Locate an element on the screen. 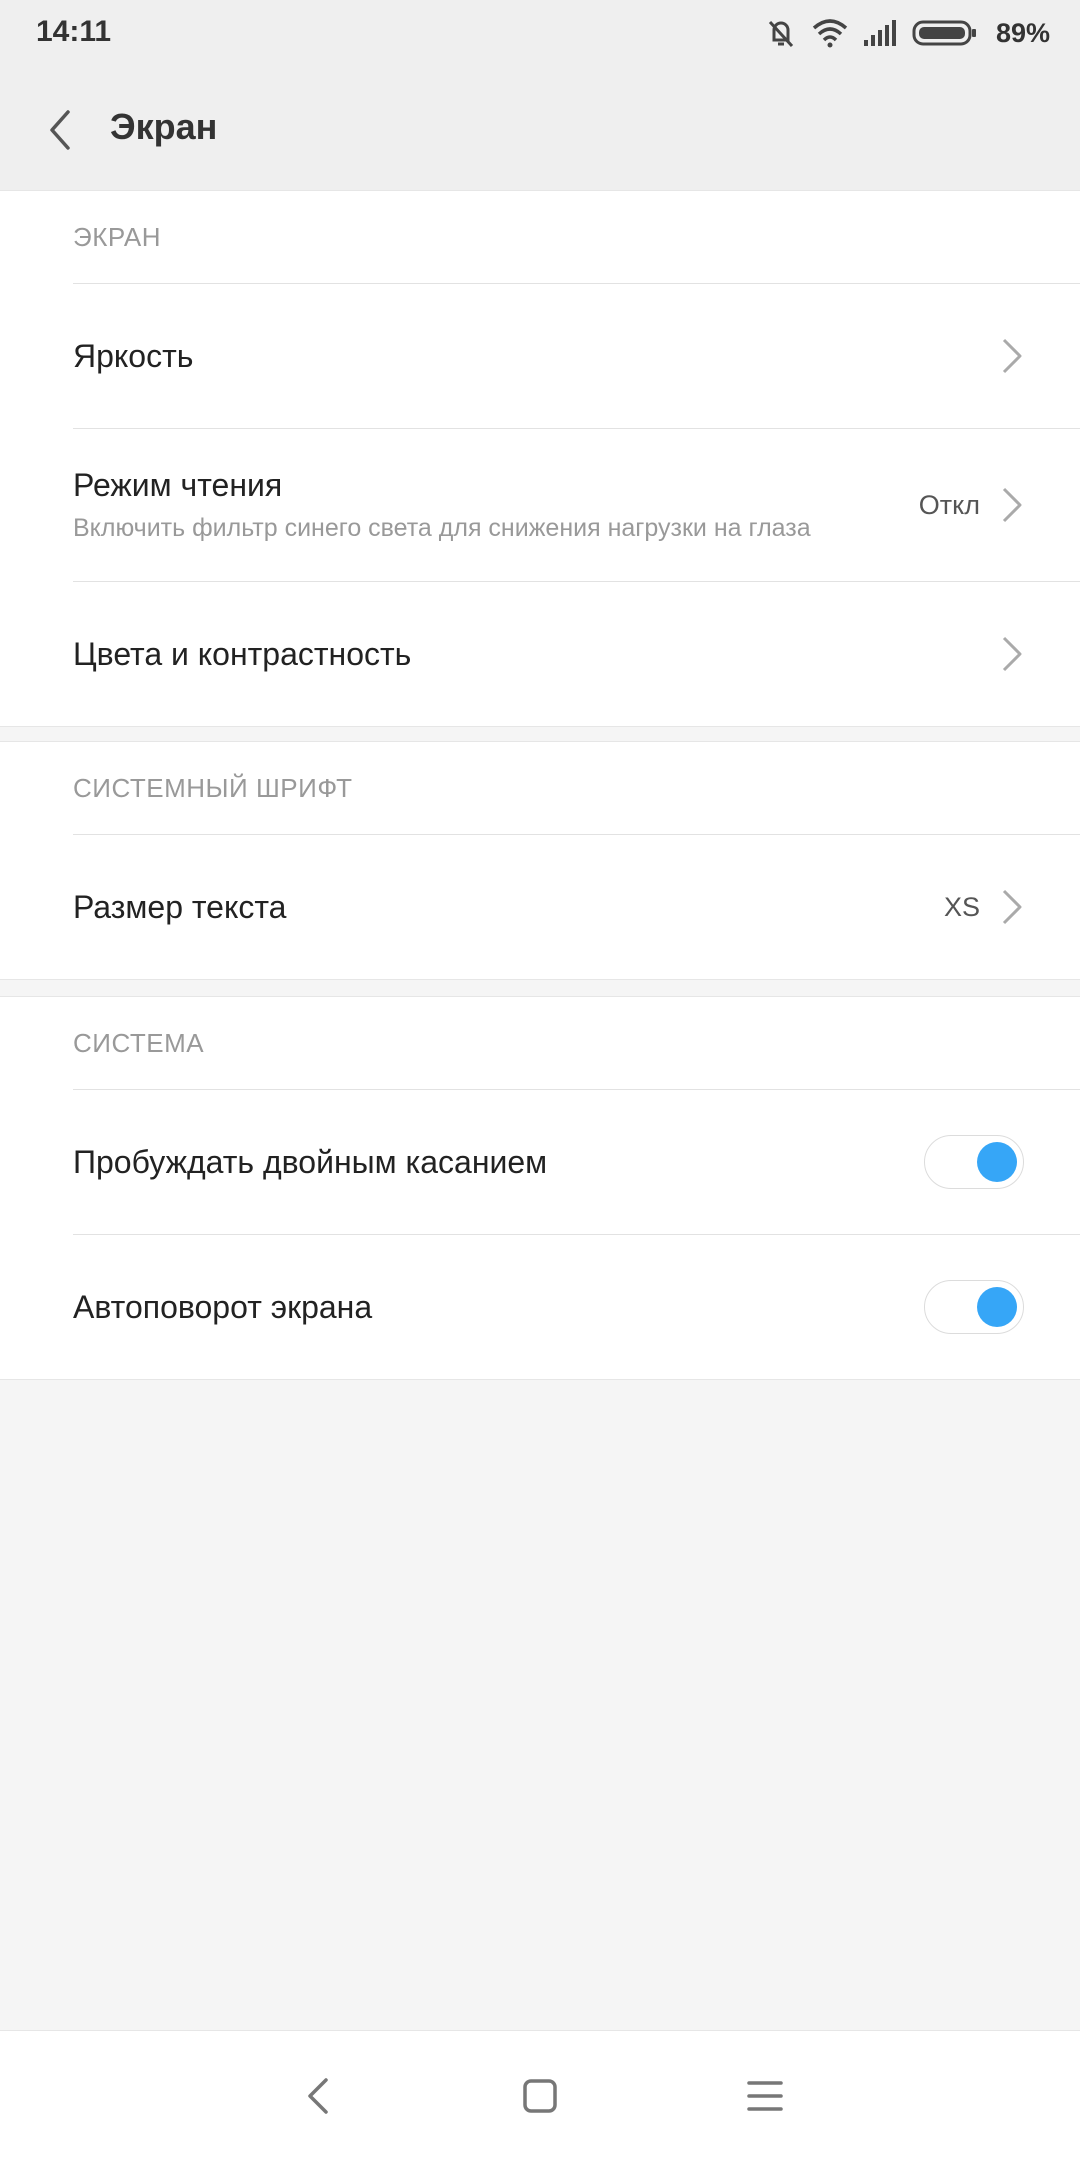 This screenshot has width=1080, height=2161. section-header: СИСТЕМА is located at coordinates (576, 1043).